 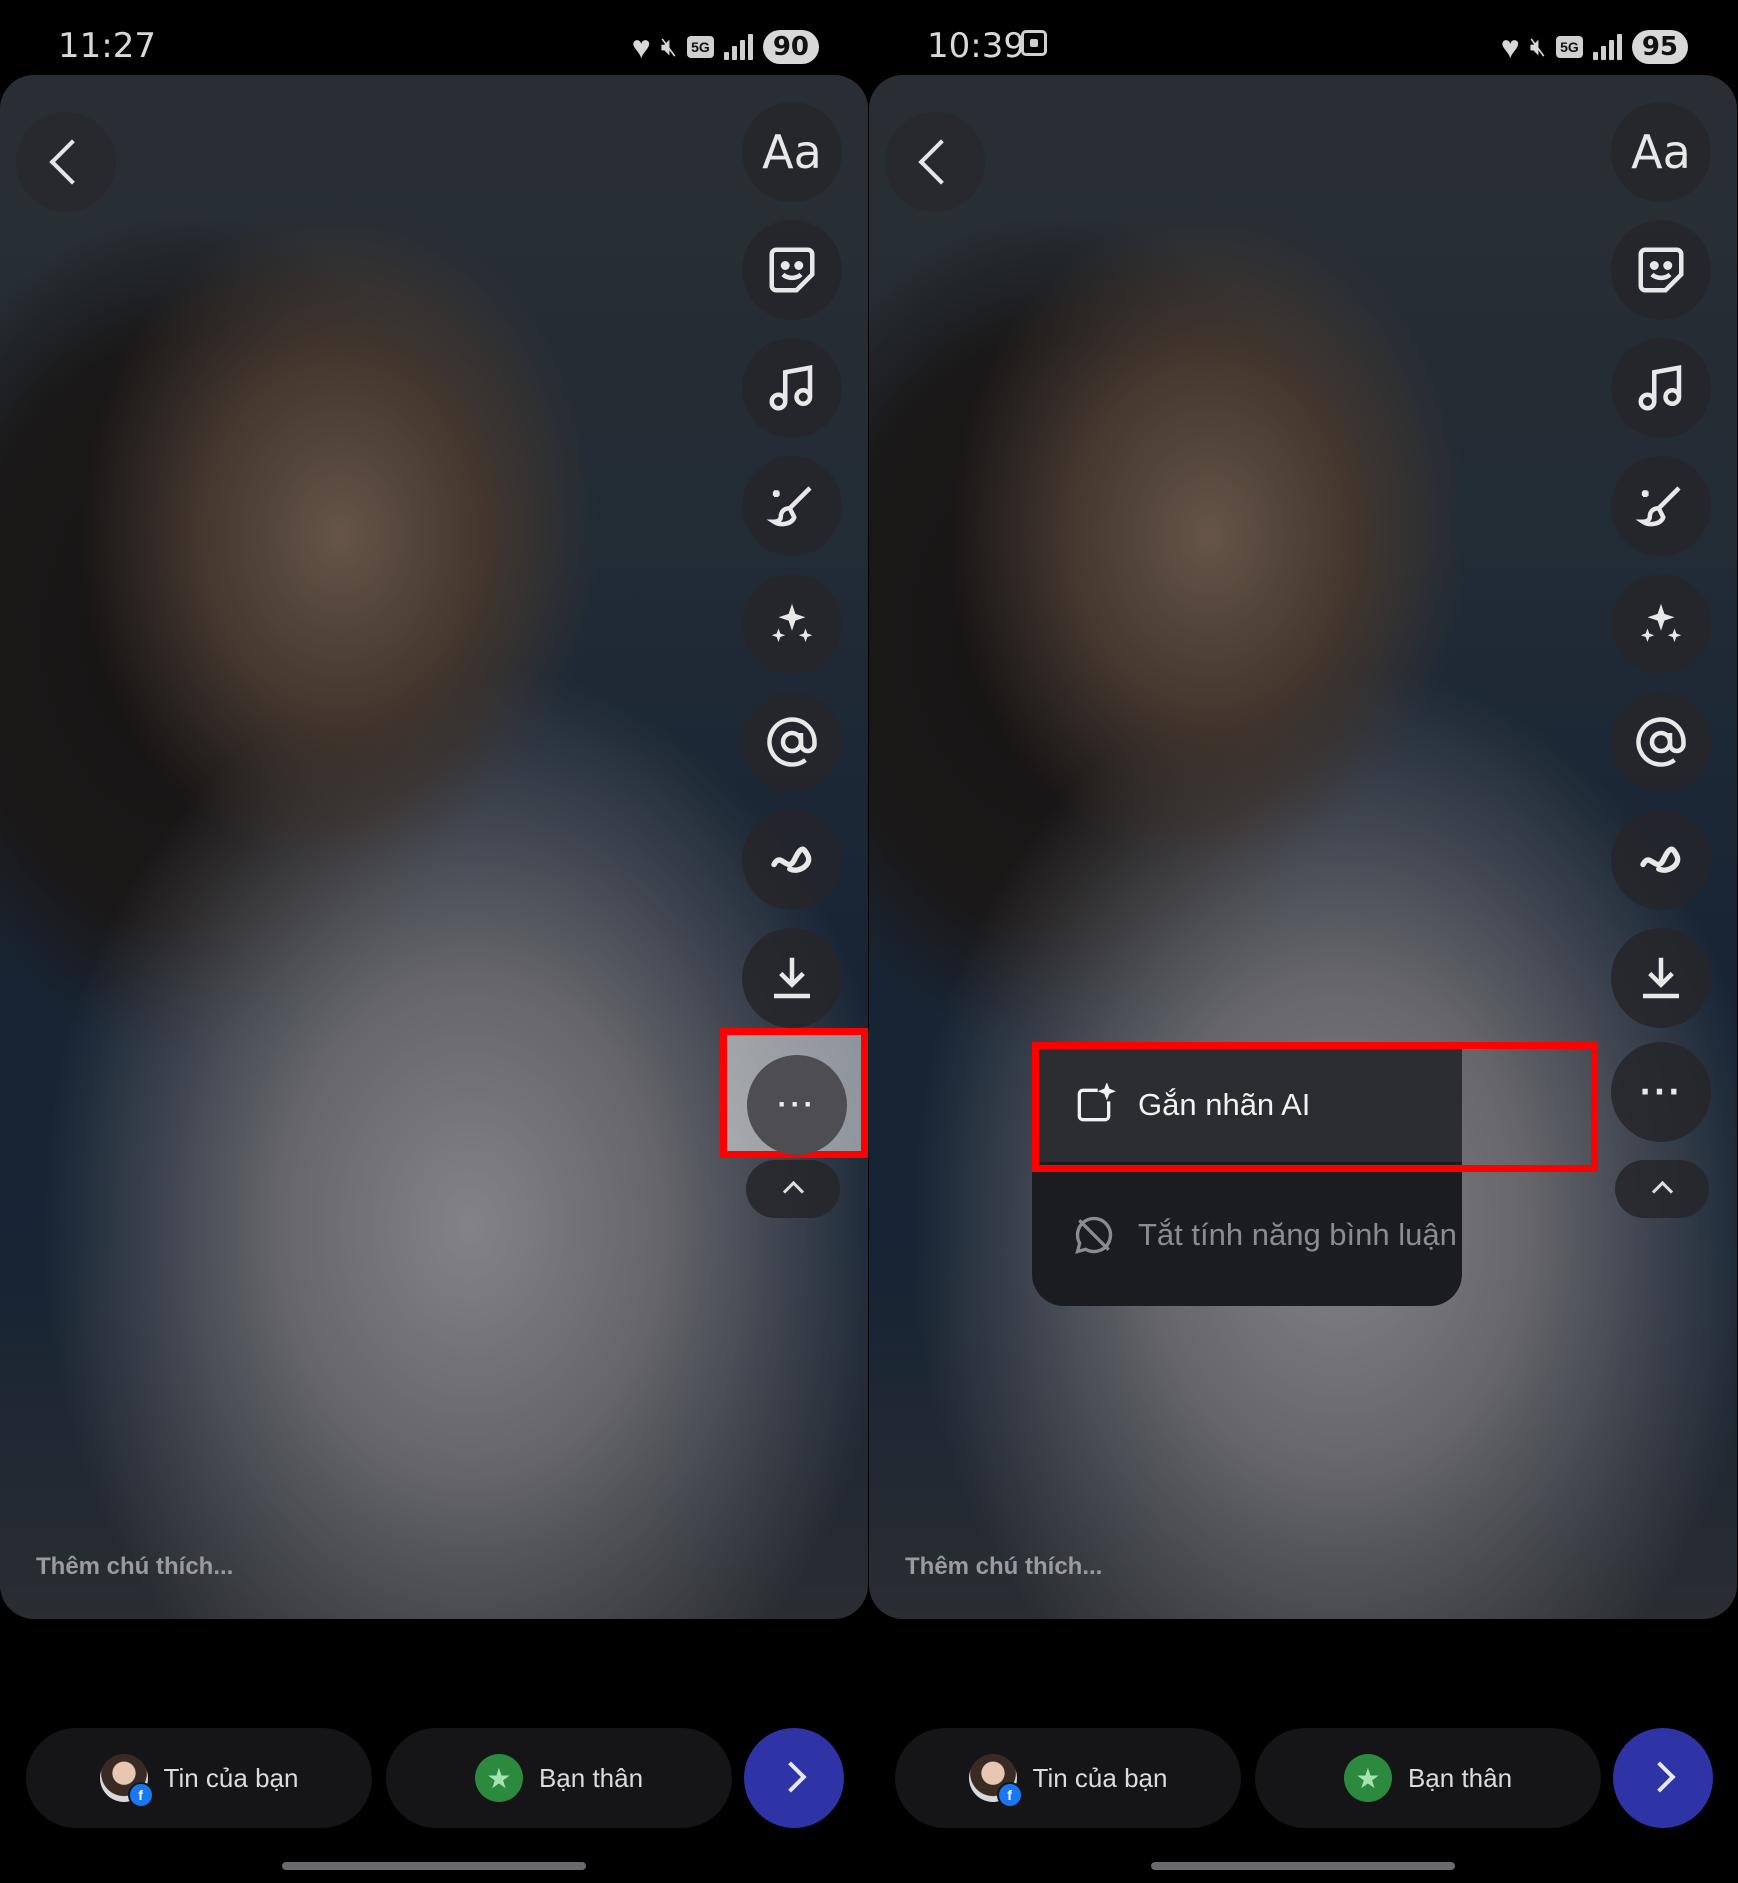 I want to click on disable-comments-menu-item: Tắt tính năng bình luận, so click(x=1247, y=1235).